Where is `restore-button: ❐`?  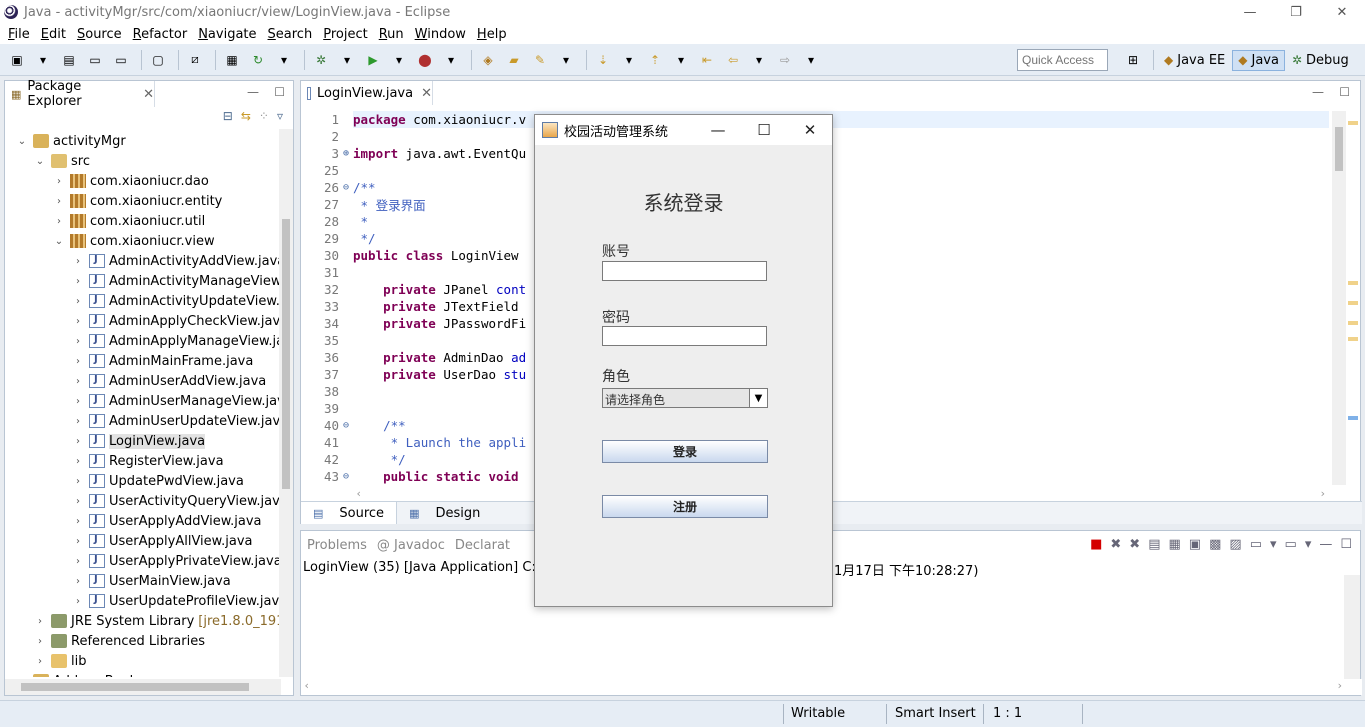 restore-button: ❐ is located at coordinates (1296, 12).